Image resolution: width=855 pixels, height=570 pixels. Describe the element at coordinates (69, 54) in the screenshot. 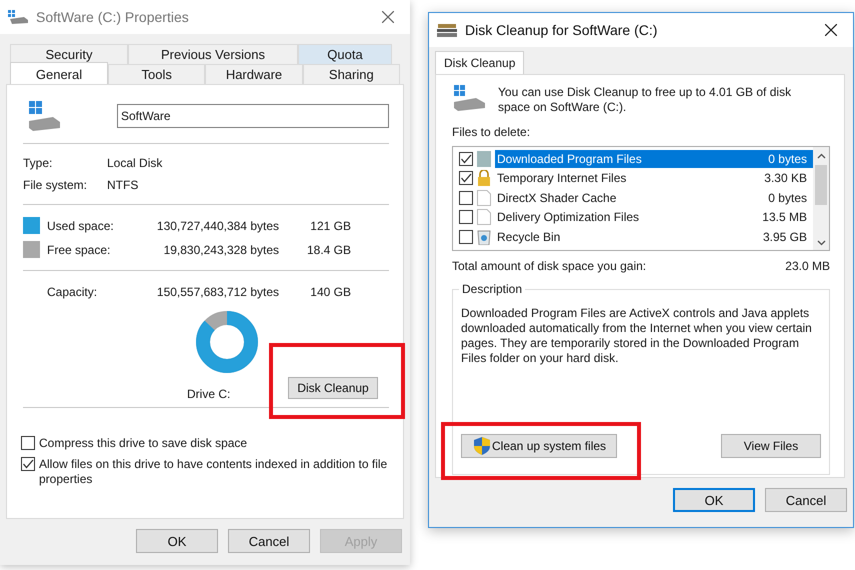

I see `tab: Security` at that location.